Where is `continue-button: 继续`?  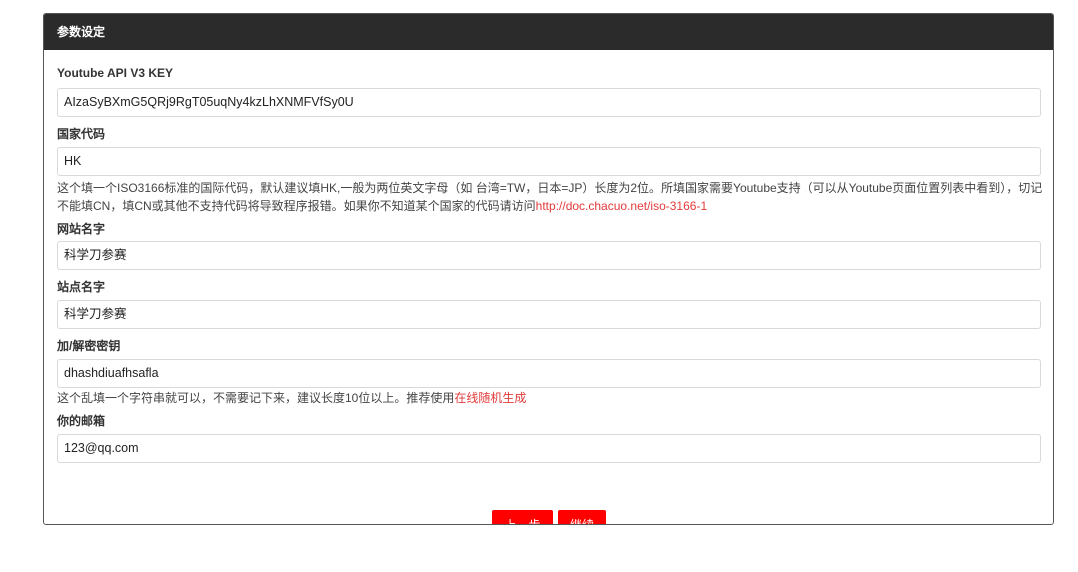
continue-button: 继续 is located at coordinates (582, 517).